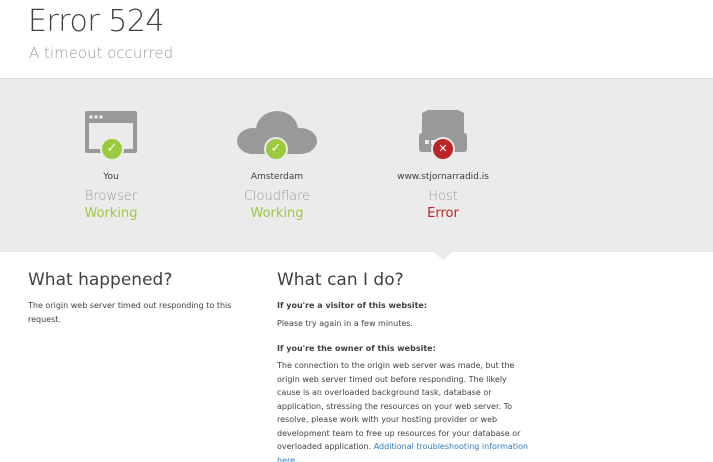 The height and width of the screenshot is (462, 713). Describe the element at coordinates (296, 458) in the screenshot. I see `owner-link-suffix: .` at that location.